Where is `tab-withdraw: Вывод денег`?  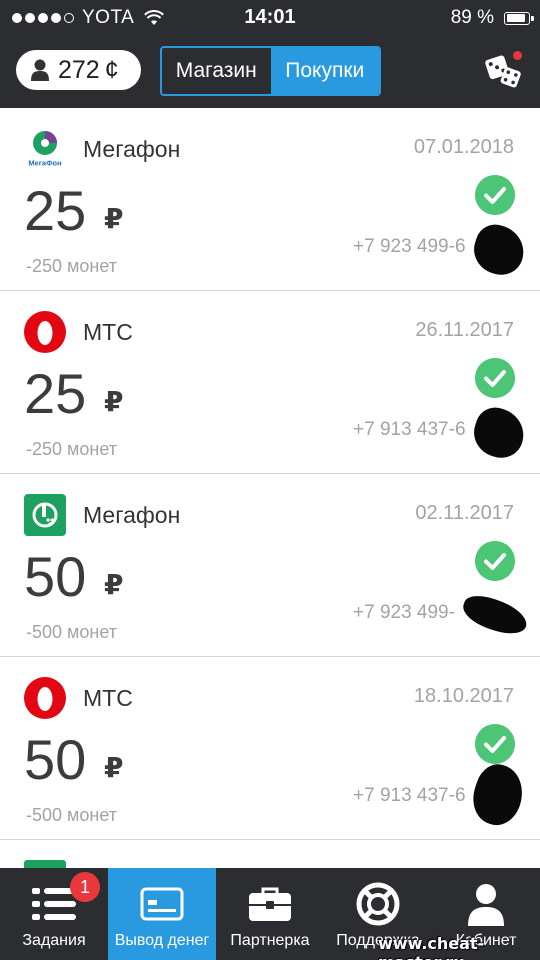
tab-withdraw: Вывод денег is located at coordinates (162, 914).